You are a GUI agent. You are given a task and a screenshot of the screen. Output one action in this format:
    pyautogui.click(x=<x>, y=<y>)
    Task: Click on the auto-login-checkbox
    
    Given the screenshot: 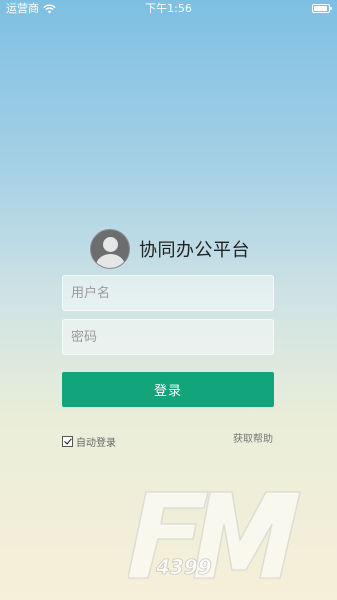 What is the action you would take?
    pyautogui.click(x=67, y=441)
    